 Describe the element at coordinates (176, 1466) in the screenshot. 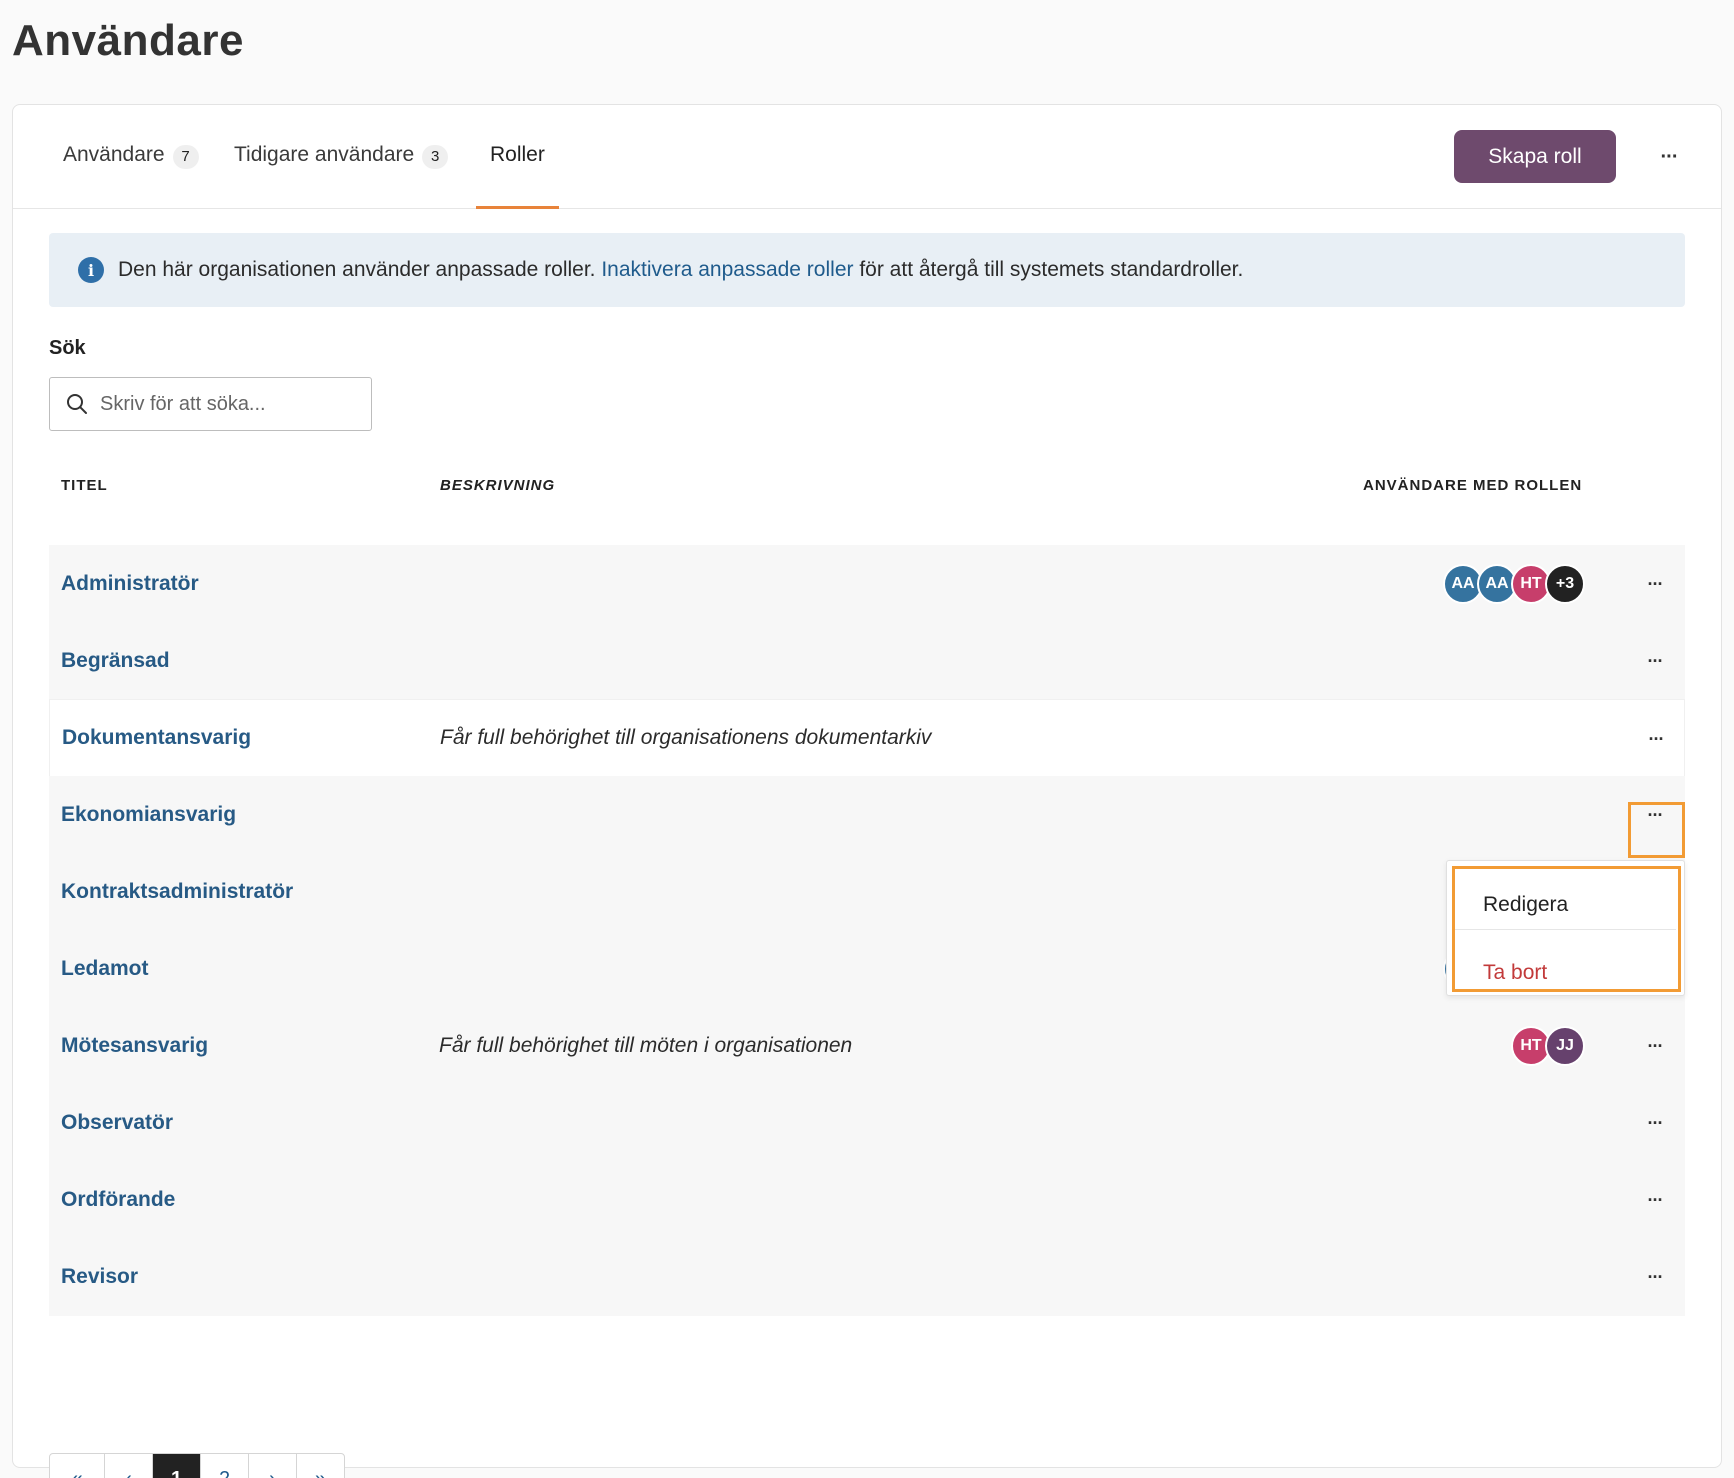

I see `page-button-1: 1` at that location.